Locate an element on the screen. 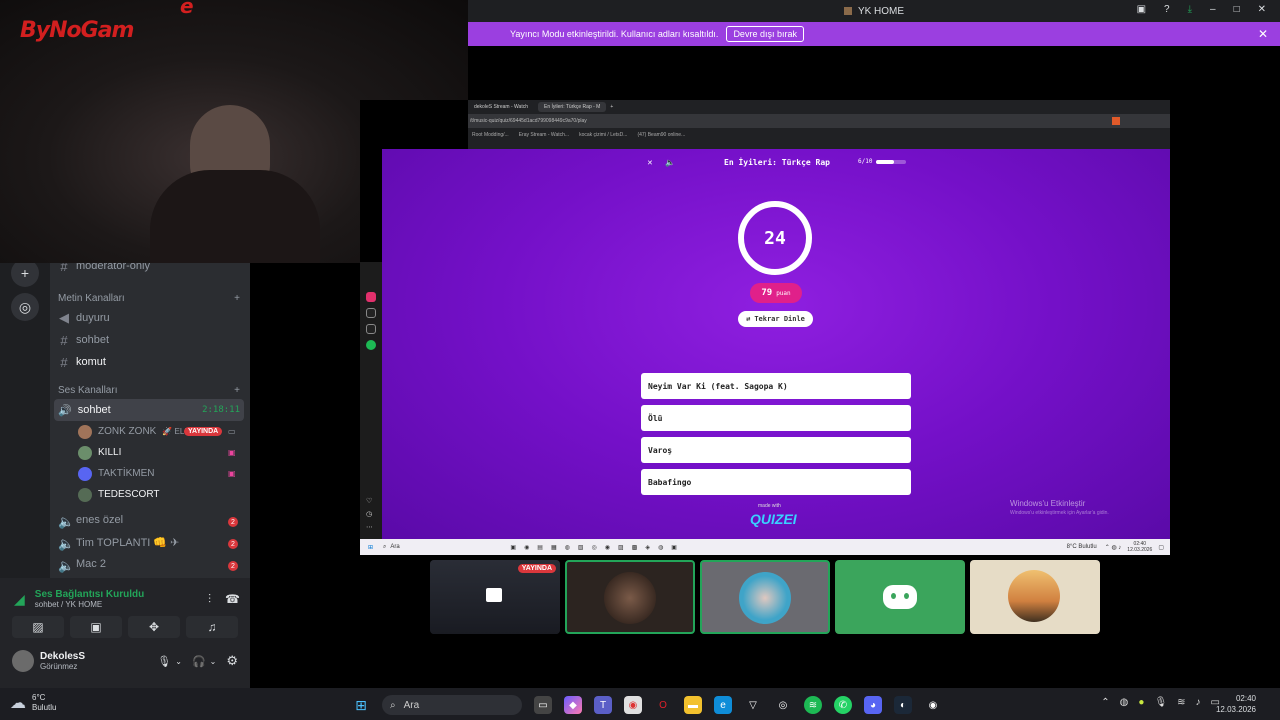 The image size is (1280, 720). close-banner-icon: ✕ is located at coordinates (1263, 34).